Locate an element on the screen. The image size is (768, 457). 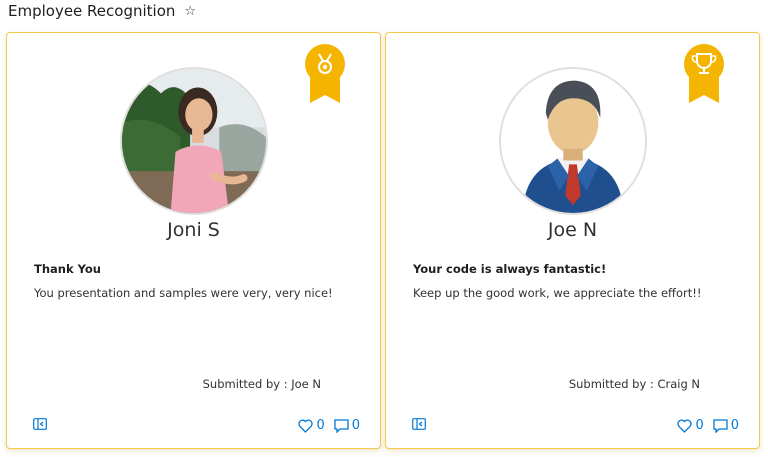
trophy-icon is located at coordinates (704, 73).